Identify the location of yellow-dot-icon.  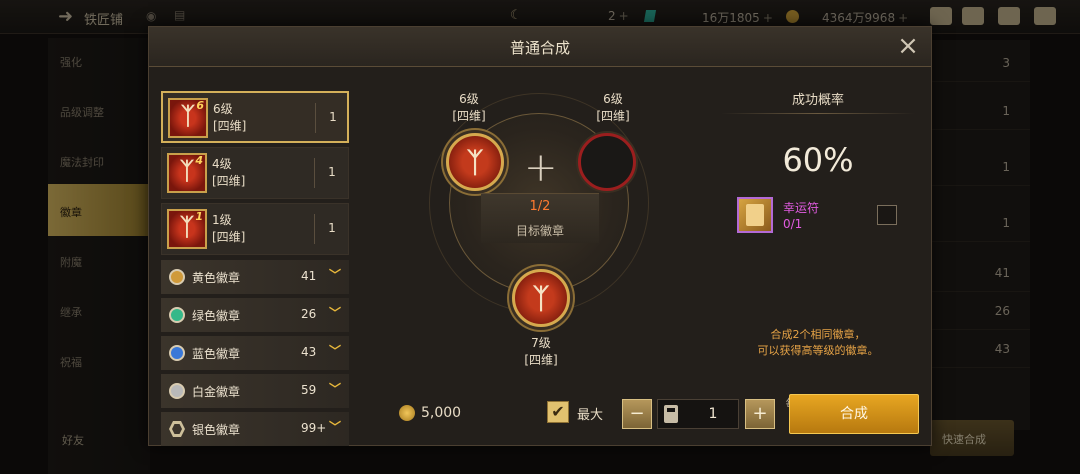
(177, 277).